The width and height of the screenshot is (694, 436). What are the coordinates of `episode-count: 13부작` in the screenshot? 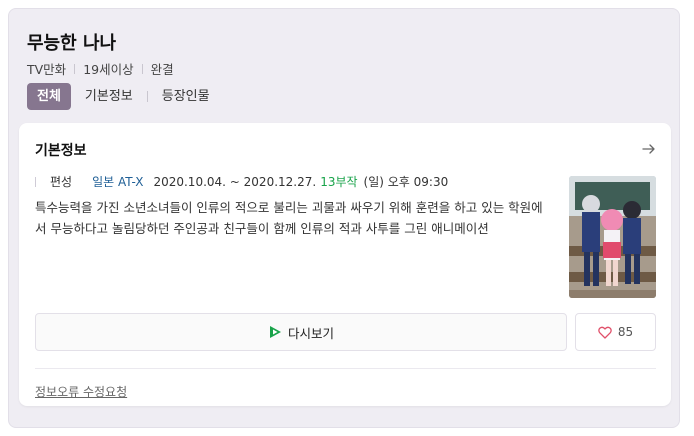 It's located at (339, 182).